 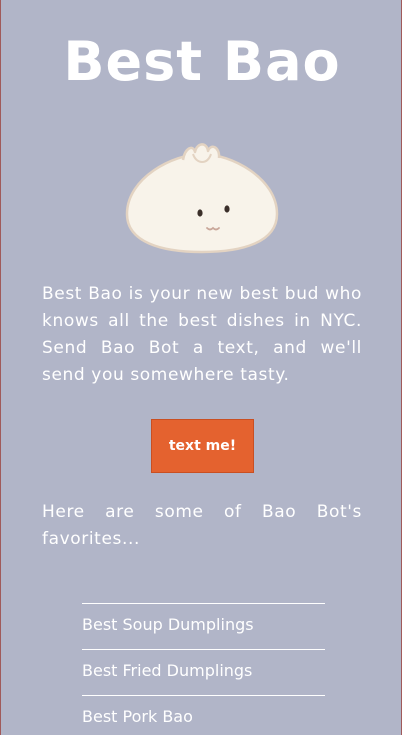 What do you see at coordinates (227, 209) in the screenshot?
I see `bao-right-eye` at bounding box center [227, 209].